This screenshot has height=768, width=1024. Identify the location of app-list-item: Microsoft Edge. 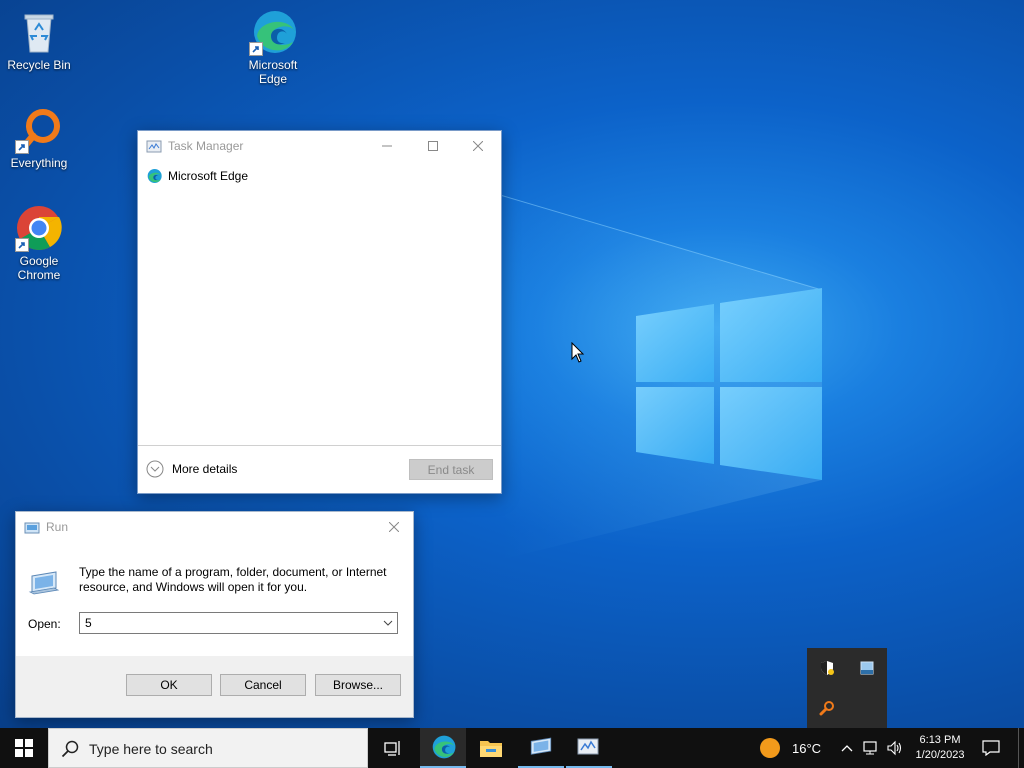
(197, 176).